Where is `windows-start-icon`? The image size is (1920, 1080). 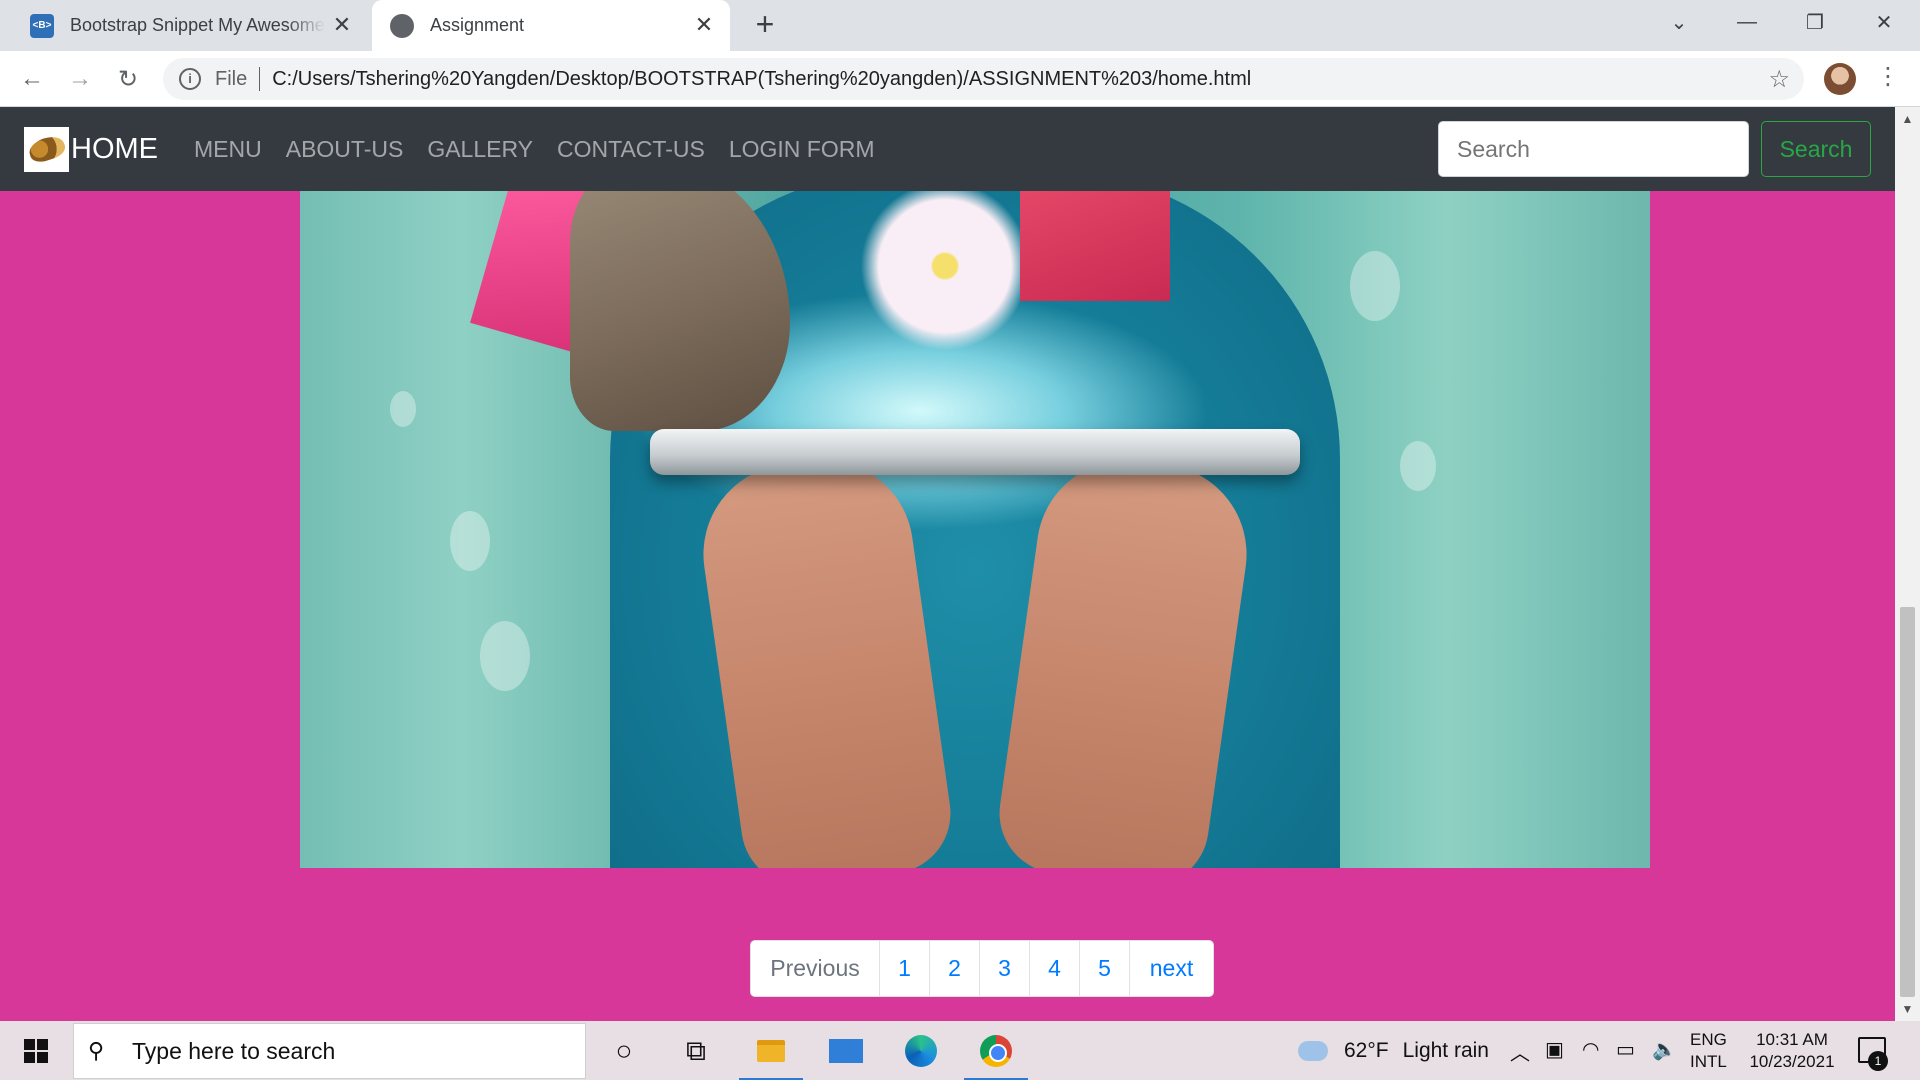 windows-start-icon is located at coordinates (36, 1051).